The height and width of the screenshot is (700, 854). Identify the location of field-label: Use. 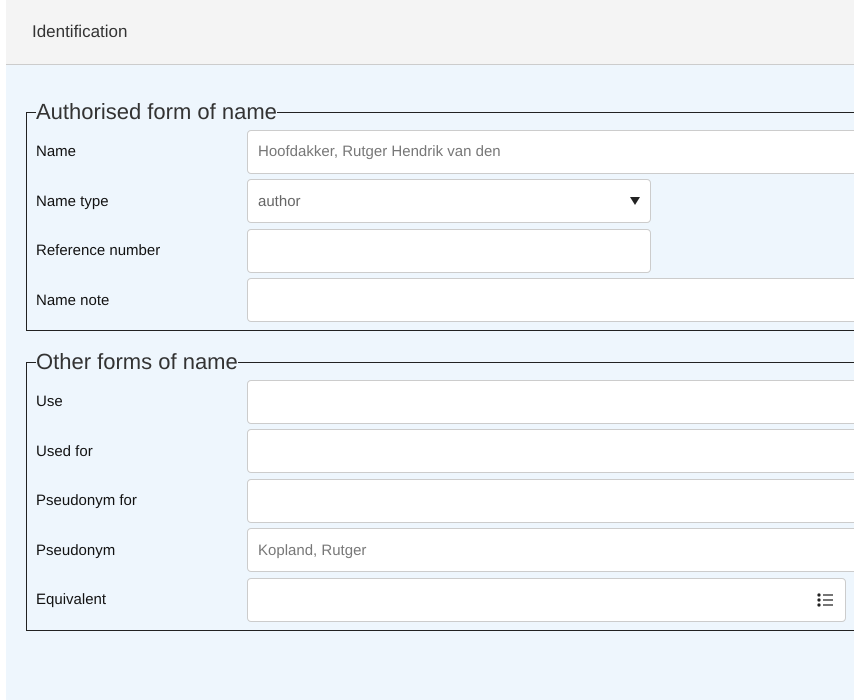
(50, 401).